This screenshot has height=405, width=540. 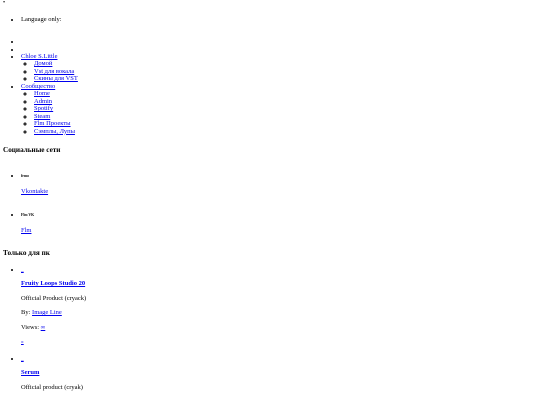 I want to click on product-title-link: Serum, so click(x=30, y=372).